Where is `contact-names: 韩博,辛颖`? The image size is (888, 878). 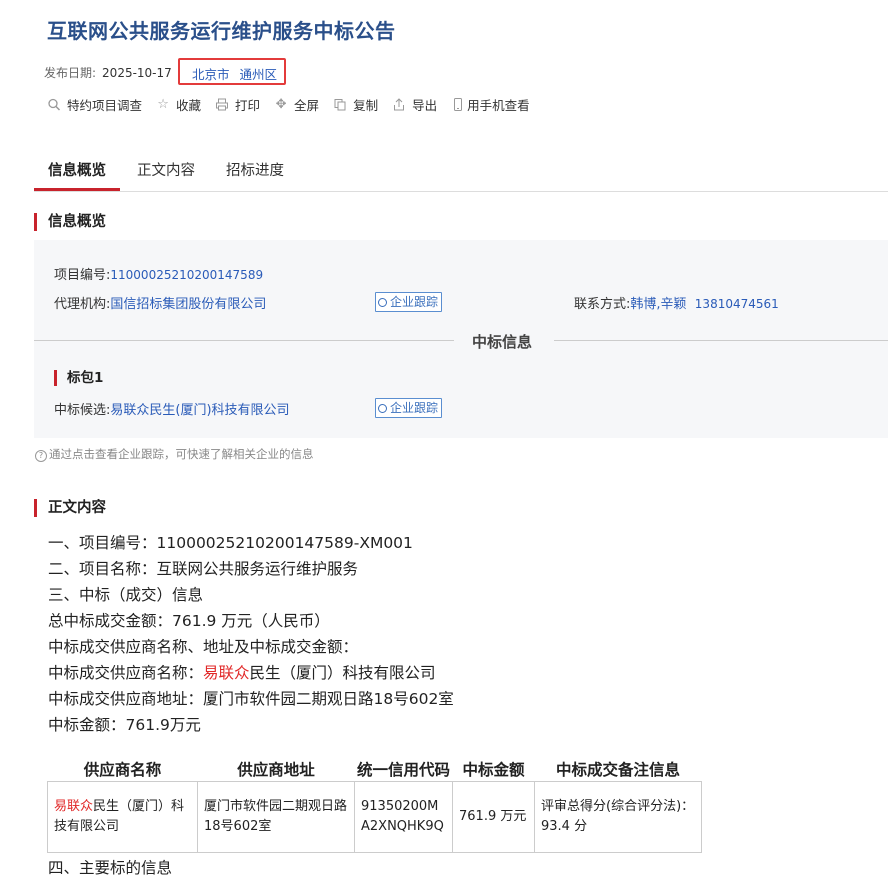
contact-names: 韩博,辛颖 is located at coordinates (658, 304).